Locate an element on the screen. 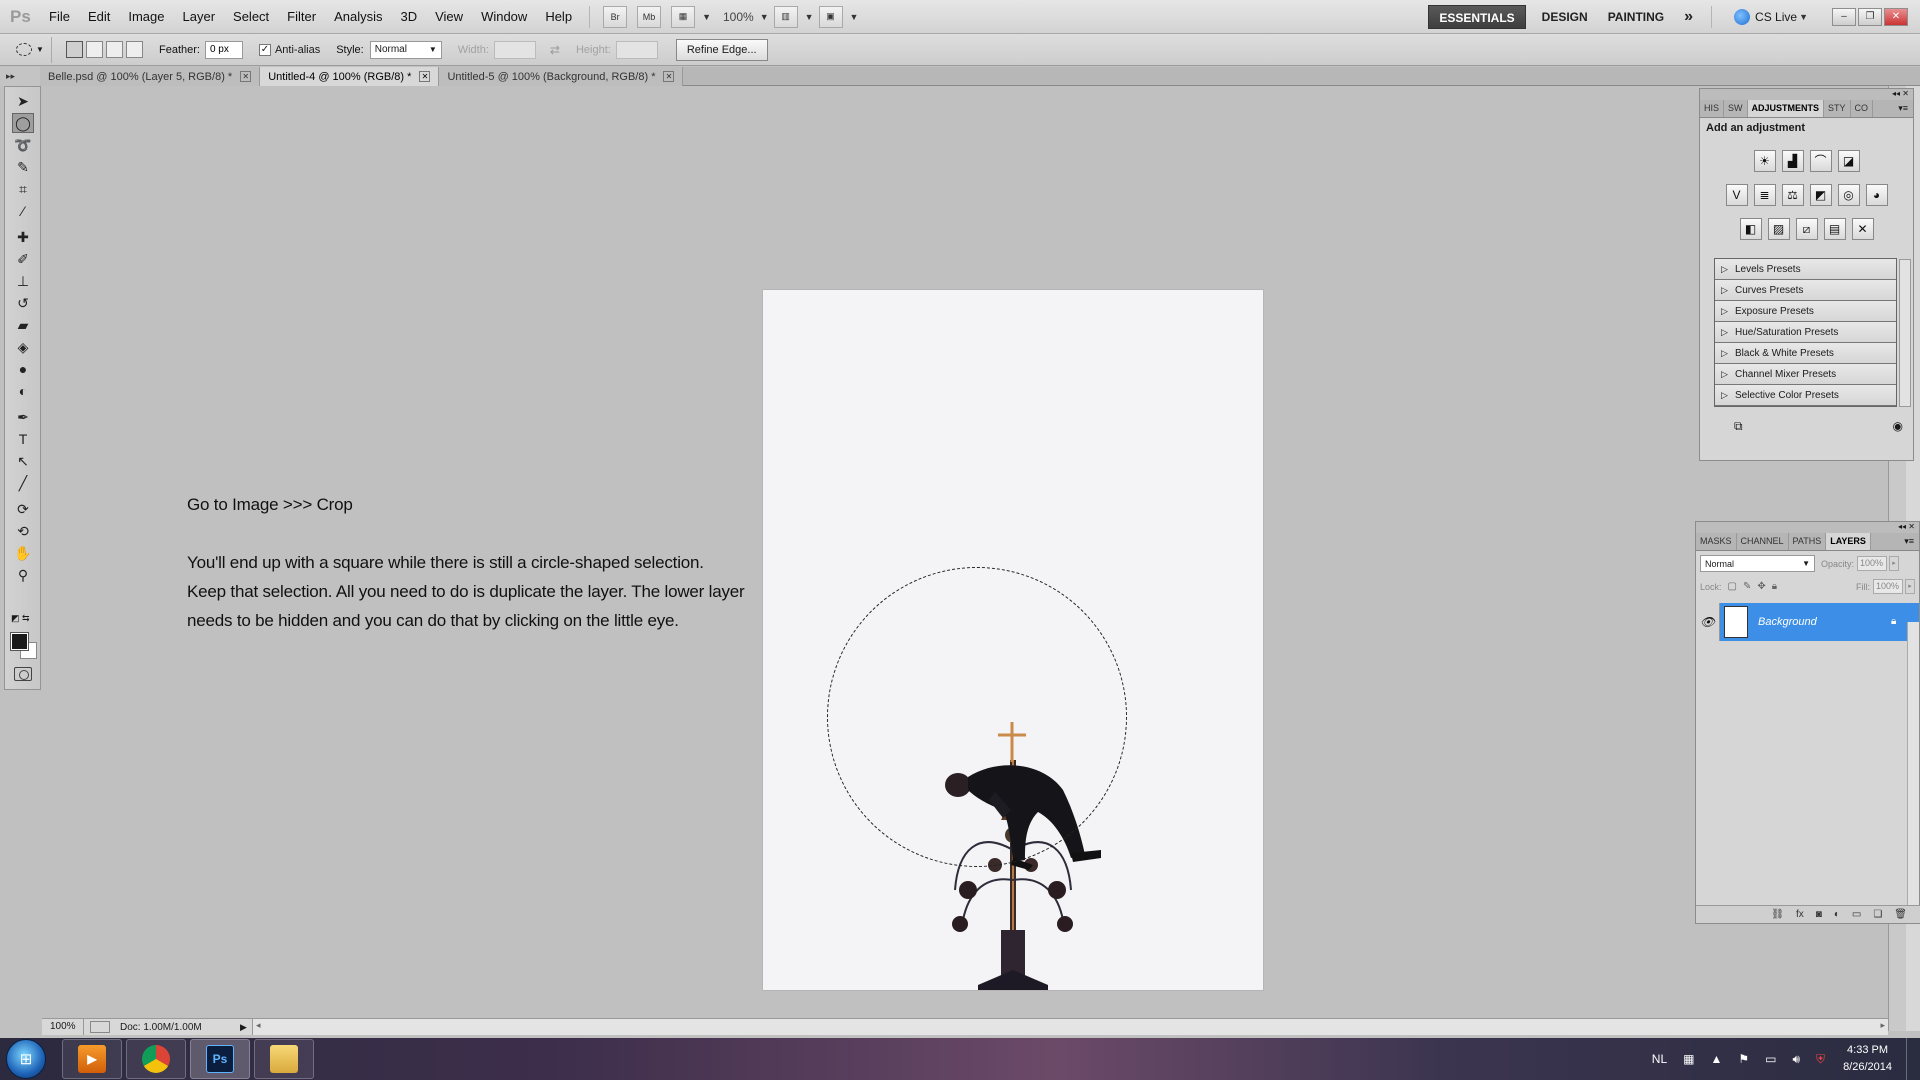 The image size is (1920, 1080). show-hidden-icons-icon: ▲ is located at coordinates (1716, 1059).